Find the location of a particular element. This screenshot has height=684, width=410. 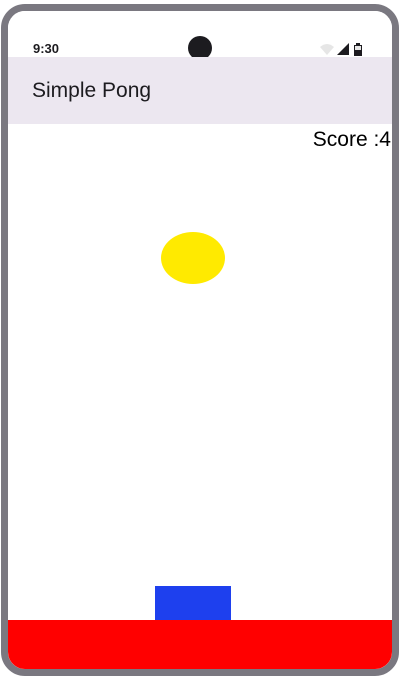

status-time: 9:30 is located at coordinates (46, 48).